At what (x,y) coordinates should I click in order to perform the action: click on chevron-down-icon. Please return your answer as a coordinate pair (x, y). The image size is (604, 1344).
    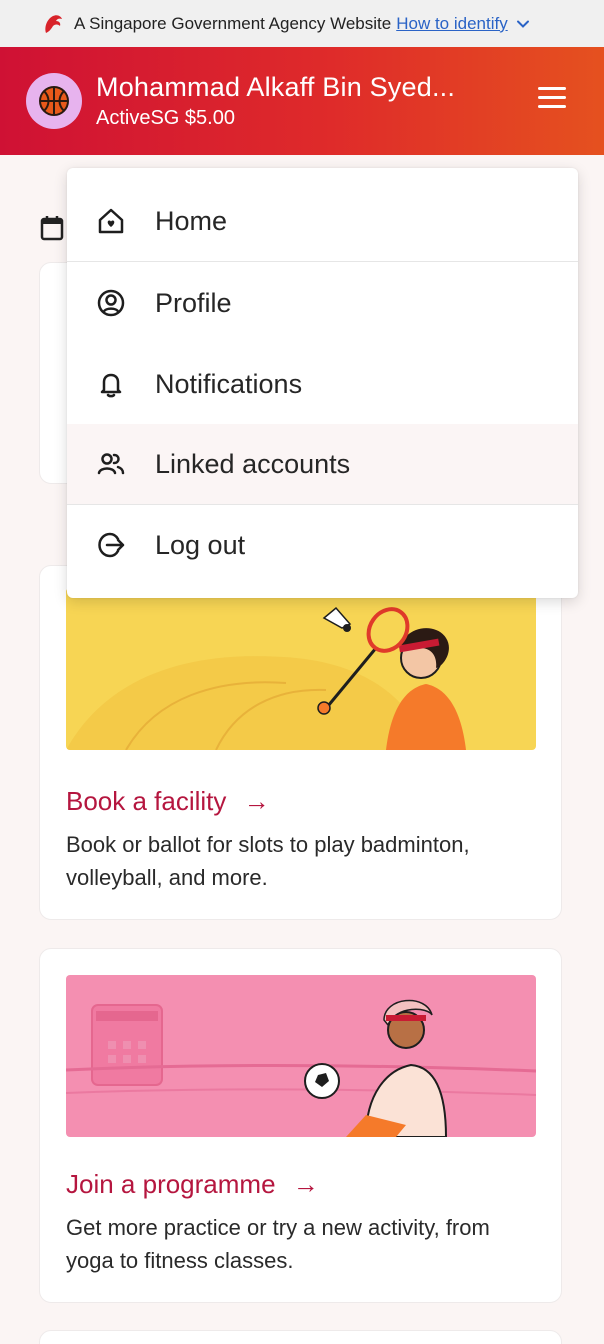
    Looking at the image, I should click on (523, 24).